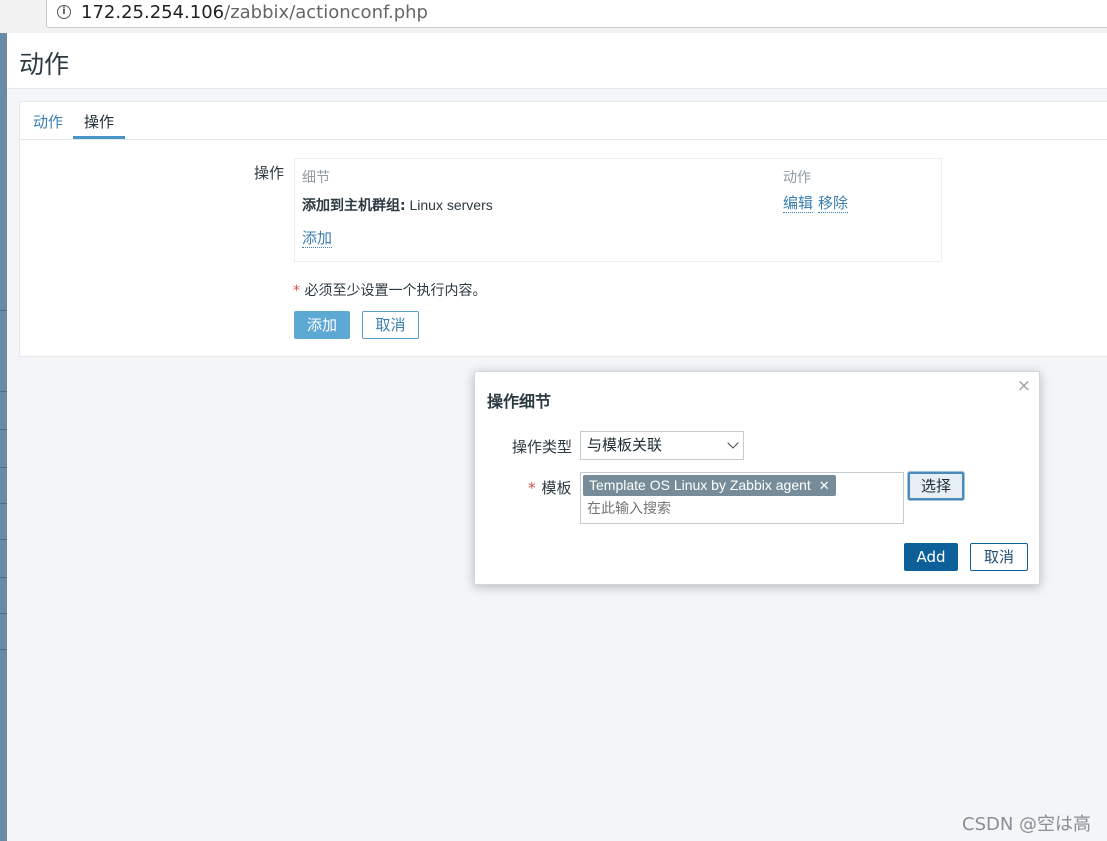 The image size is (1107, 841). I want to click on template-label-text: 模板, so click(556, 488).